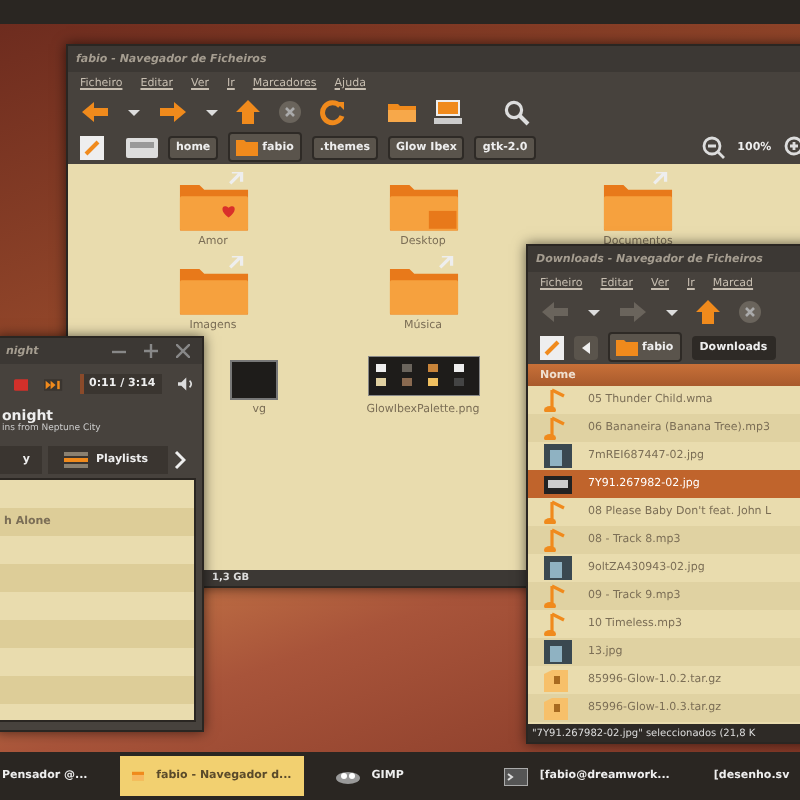  What do you see at coordinates (151, 351) in the screenshot?
I see `maximize-icon` at bounding box center [151, 351].